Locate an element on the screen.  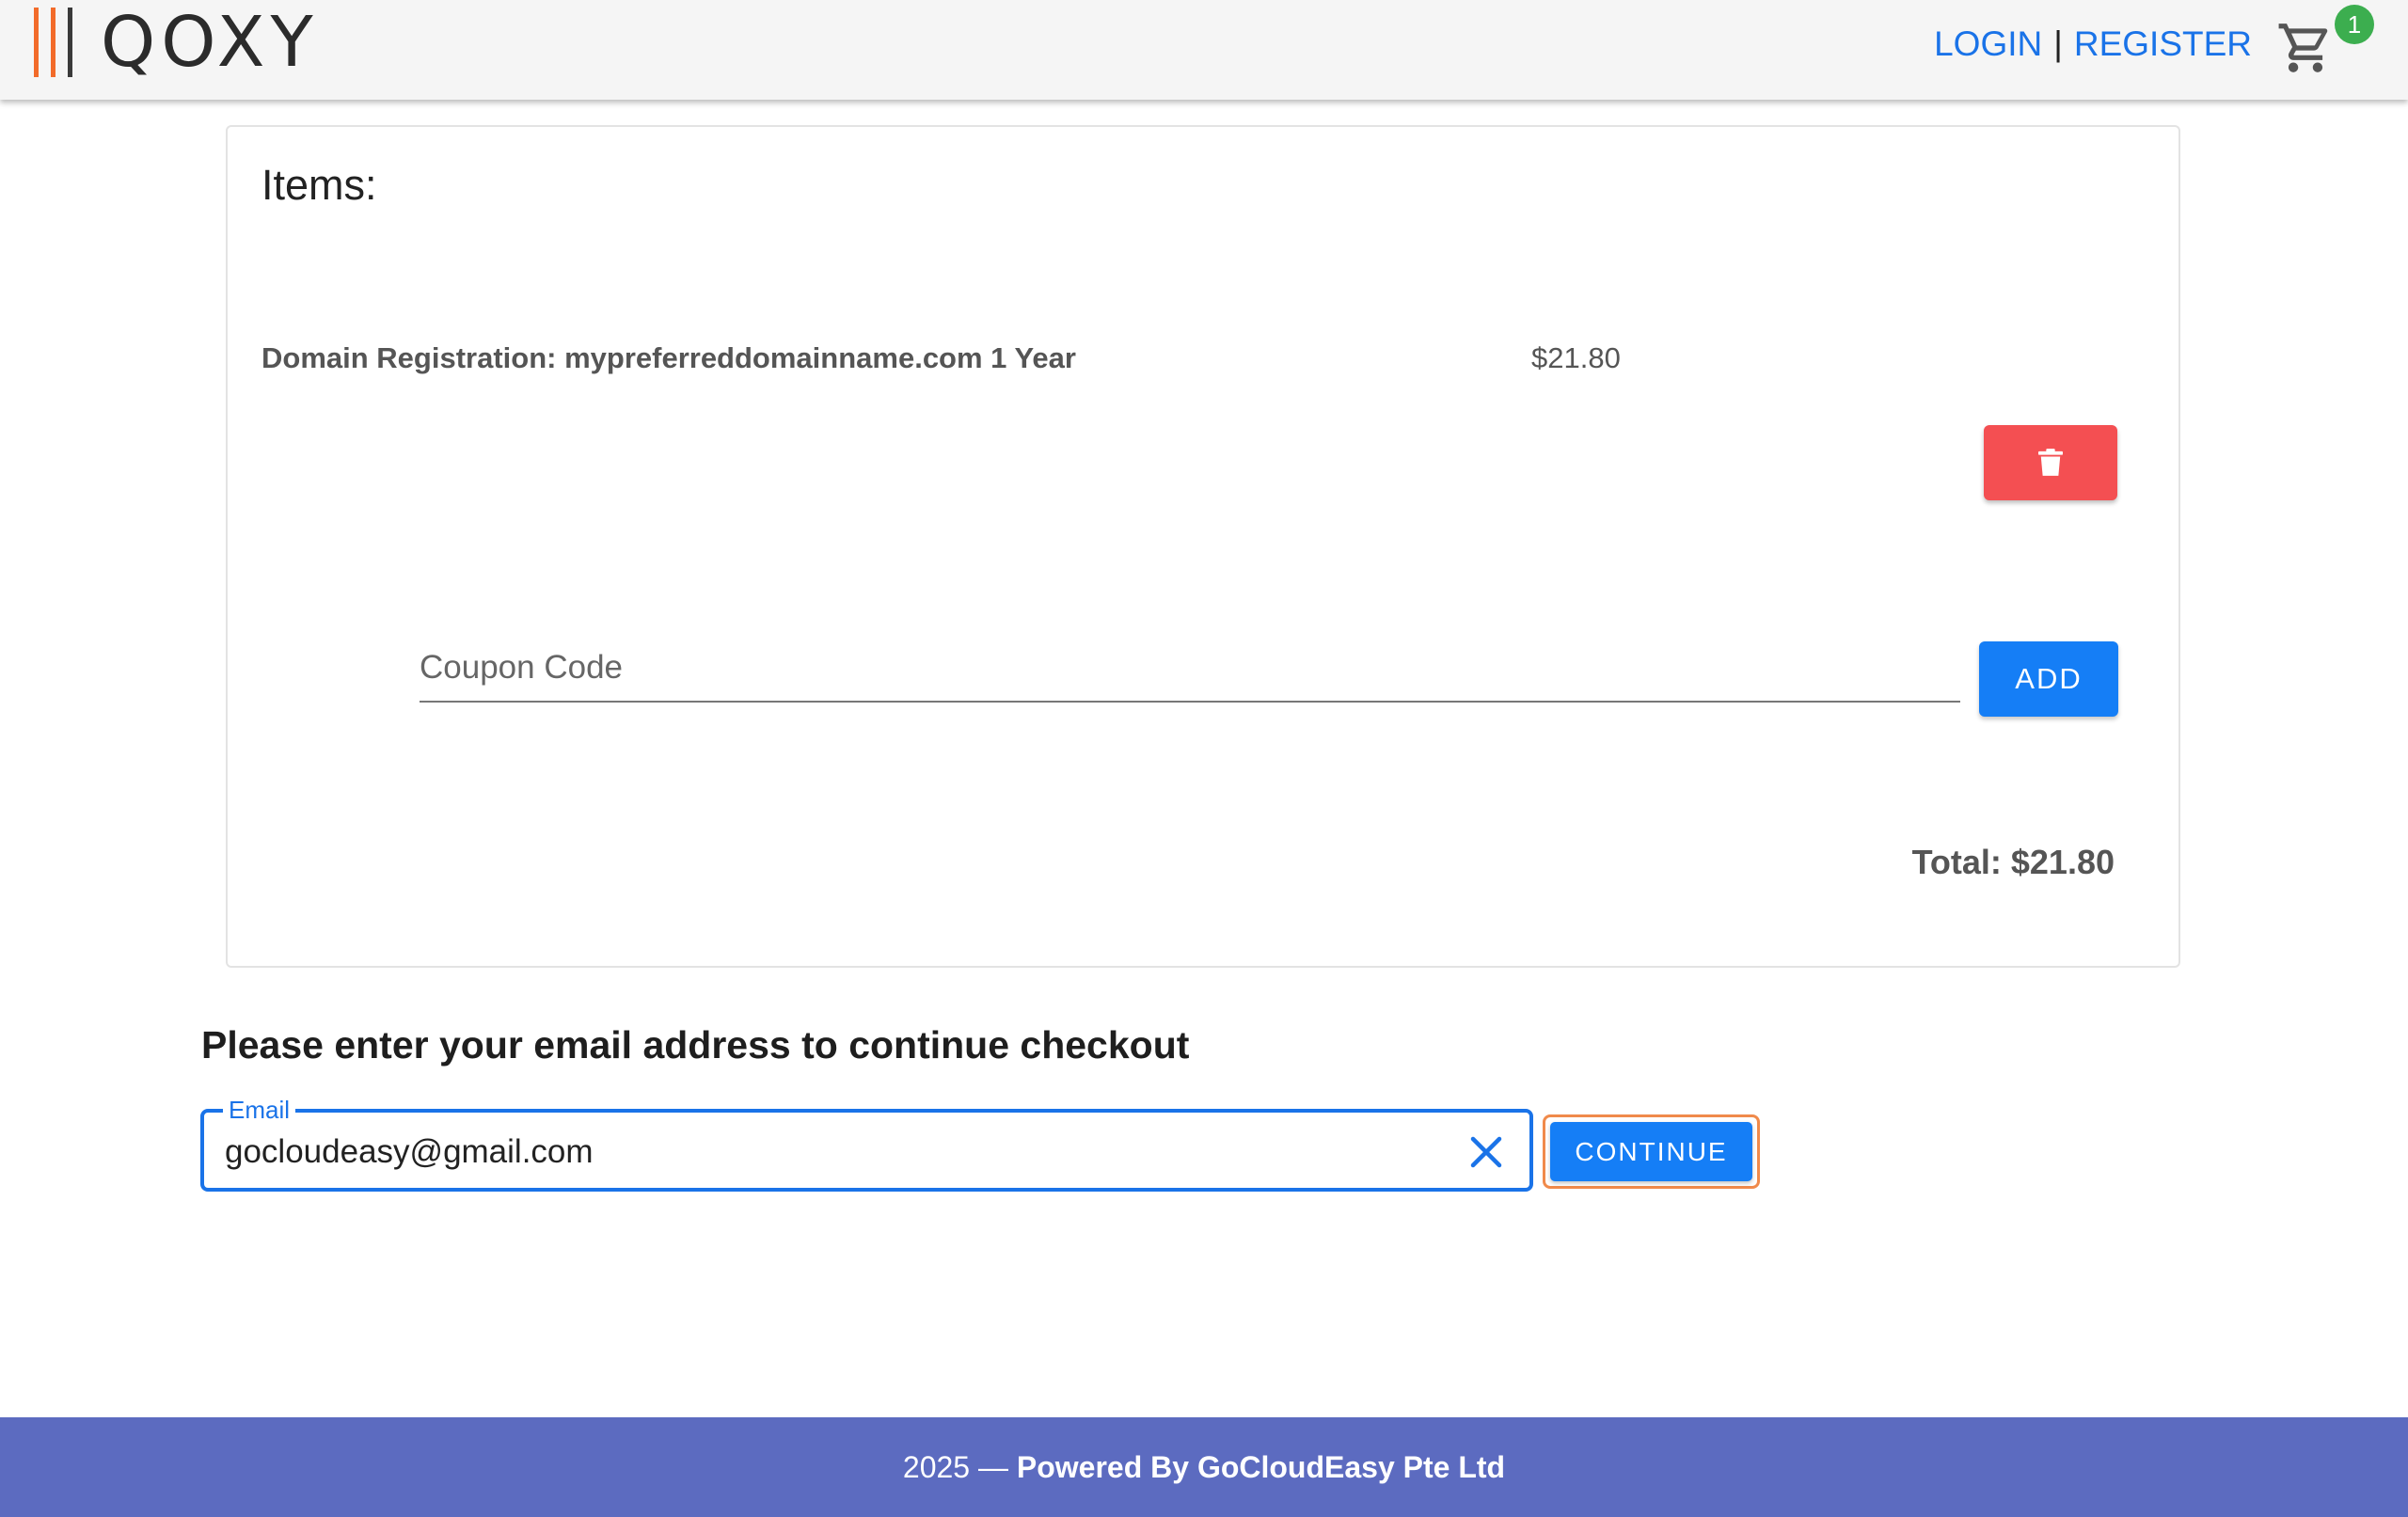
page-footer: 2025 — Powered By GoCloudEasy Pte Ltd is located at coordinates (1204, 1467).